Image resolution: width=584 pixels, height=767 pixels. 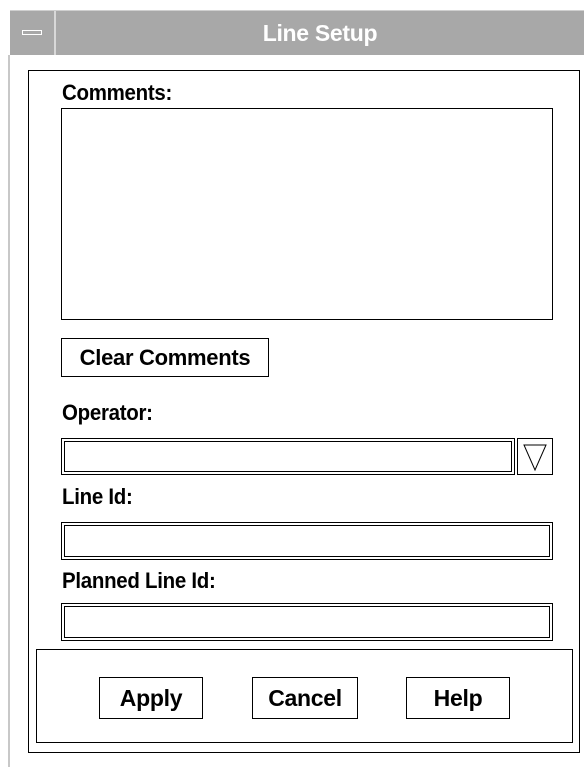 What do you see at coordinates (151, 698) in the screenshot?
I see `apply-button: Apply` at bounding box center [151, 698].